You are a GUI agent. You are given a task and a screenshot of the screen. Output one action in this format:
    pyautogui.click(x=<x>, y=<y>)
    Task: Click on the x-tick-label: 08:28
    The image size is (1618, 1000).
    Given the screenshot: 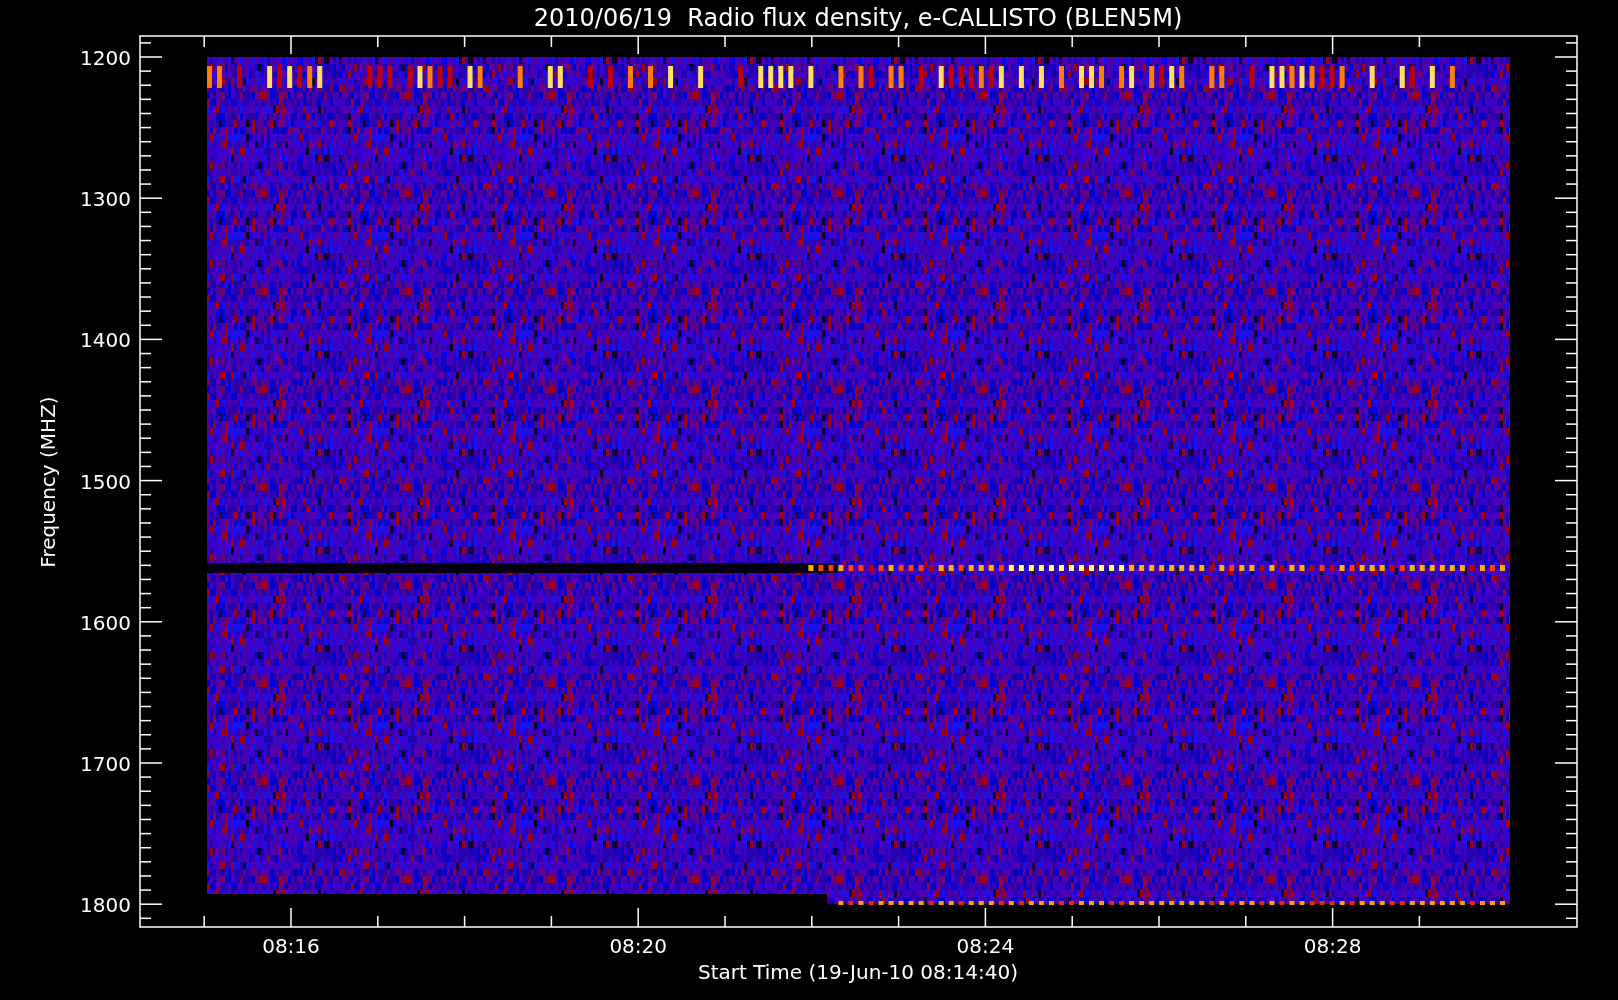 What is the action you would take?
    pyautogui.click(x=1332, y=946)
    